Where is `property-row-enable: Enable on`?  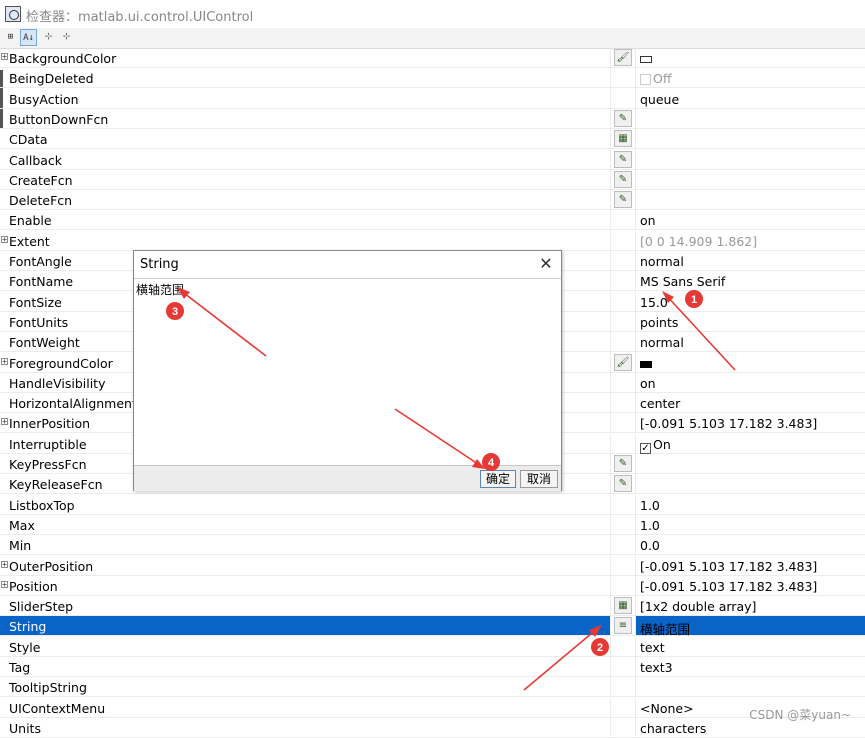
property-row-enable: Enable on is located at coordinates (432, 220).